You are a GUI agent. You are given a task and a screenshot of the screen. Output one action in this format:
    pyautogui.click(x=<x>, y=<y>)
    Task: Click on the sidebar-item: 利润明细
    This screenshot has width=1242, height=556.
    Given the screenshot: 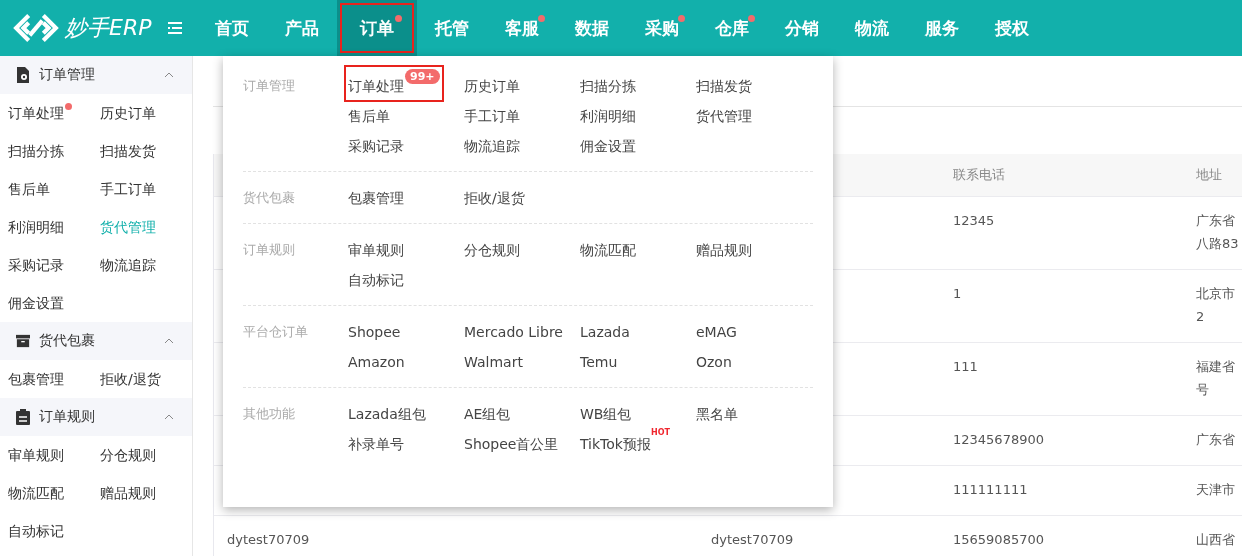 What is the action you would take?
    pyautogui.click(x=46, y=227)
    